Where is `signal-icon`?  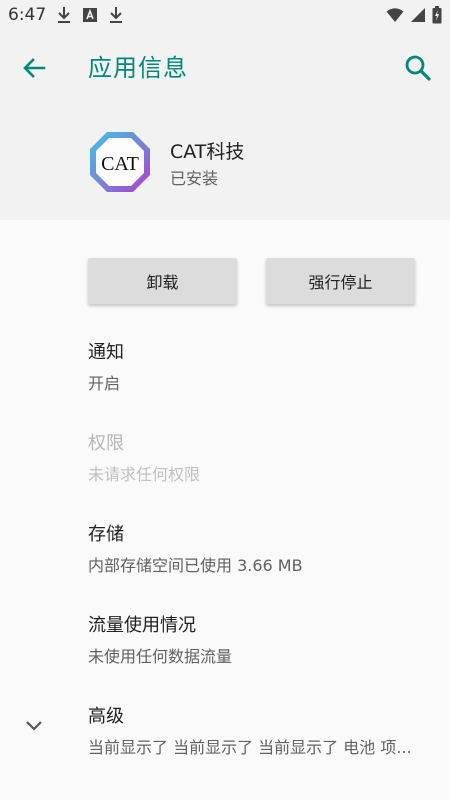 signal-icon is located at coordinates (418, 15).